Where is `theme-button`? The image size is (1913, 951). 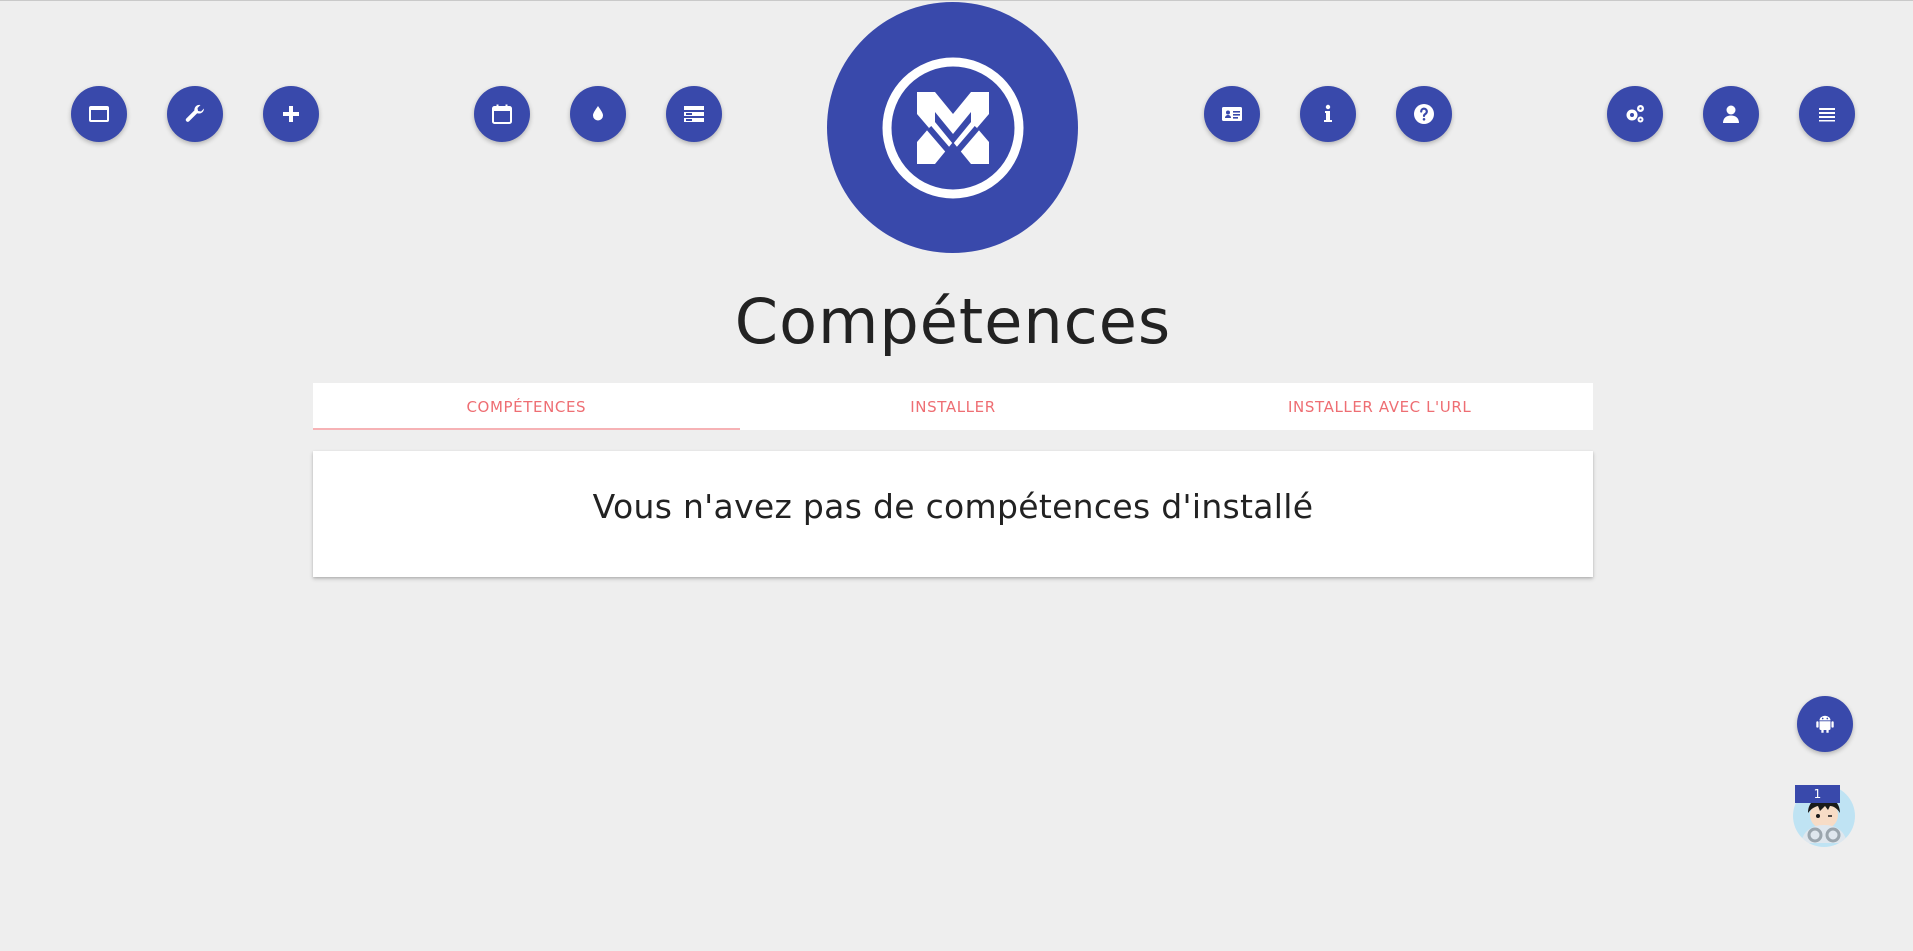 theme-button is located at coordinates (598, 114).